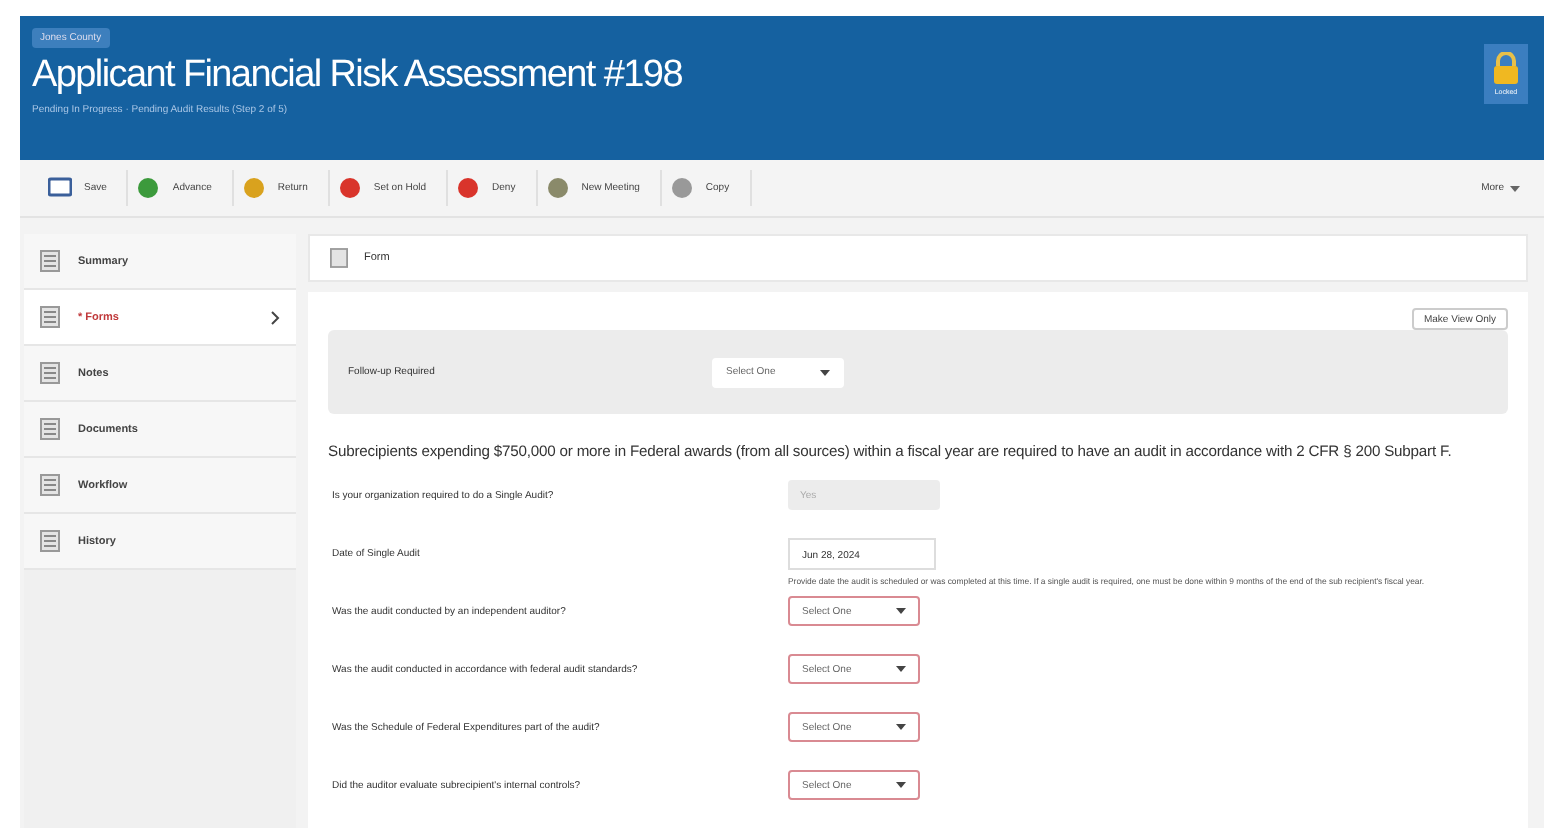 The height and width of the screenshot is (828, 1564). Describe the element at coordinates (357, 76) in the screenshot. I see `page-title: Applicant Financial Risk Assessment #198` at that location.